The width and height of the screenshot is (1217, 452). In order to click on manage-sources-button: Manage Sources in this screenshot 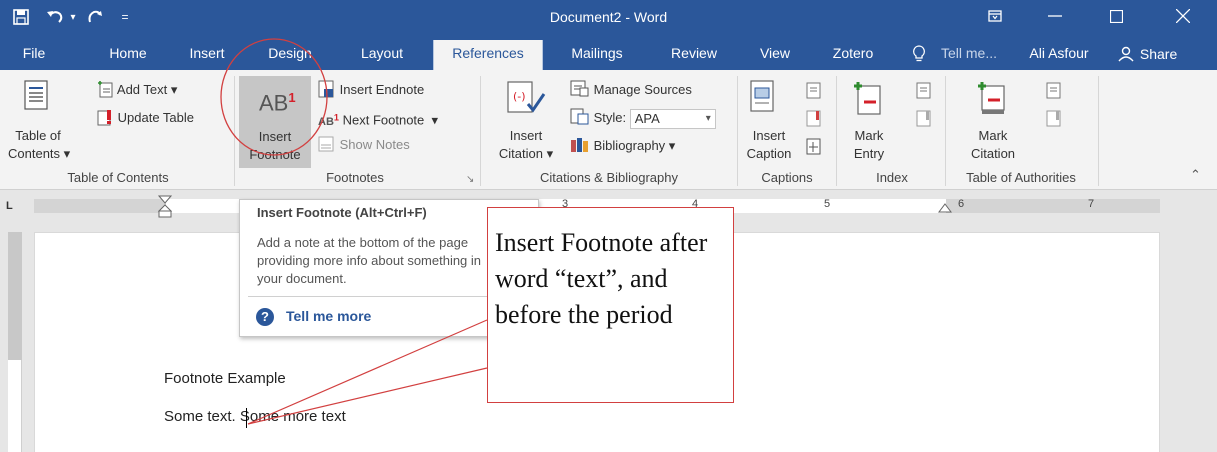, I will do `click(631, 89)`.